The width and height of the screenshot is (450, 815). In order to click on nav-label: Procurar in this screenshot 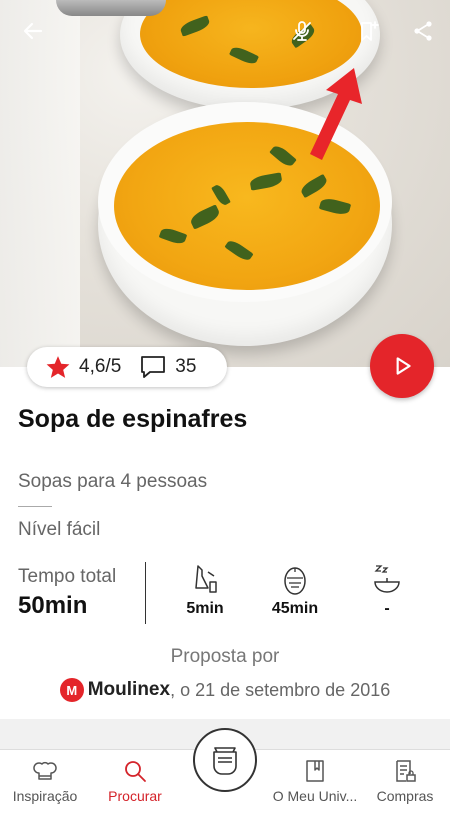, I will do `click(135, 796)`.